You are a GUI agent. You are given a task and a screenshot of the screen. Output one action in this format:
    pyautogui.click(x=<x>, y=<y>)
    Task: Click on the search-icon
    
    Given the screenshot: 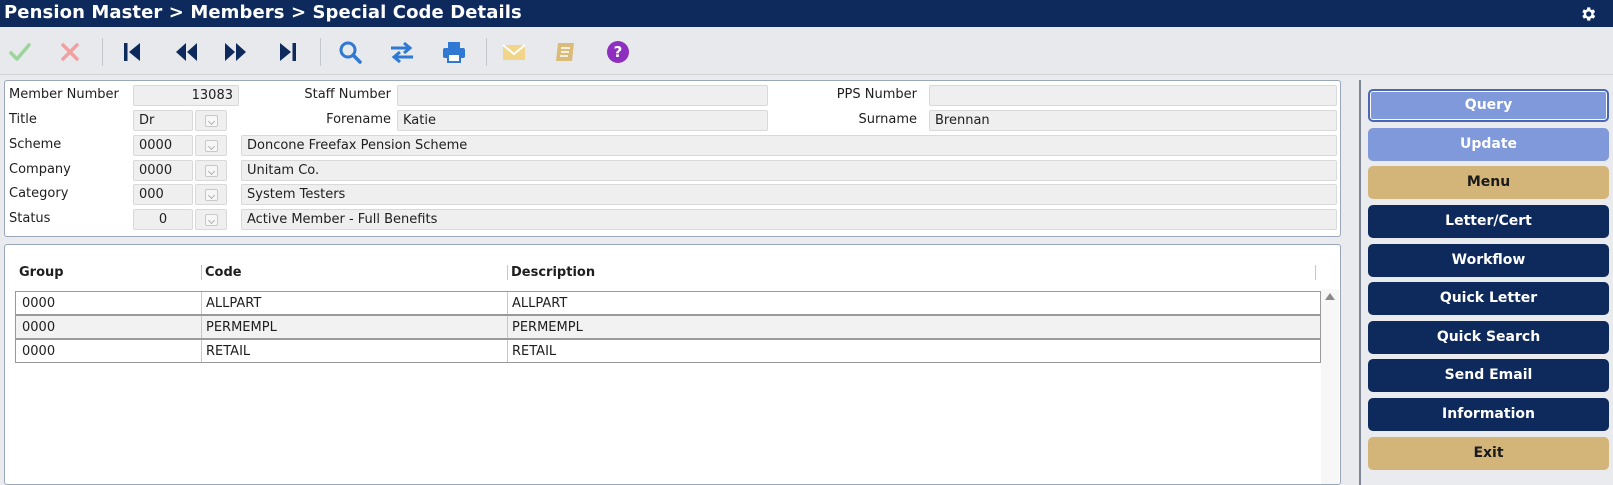 What is the action you would take?
    pyautogui.click(x=350, y=52)
    